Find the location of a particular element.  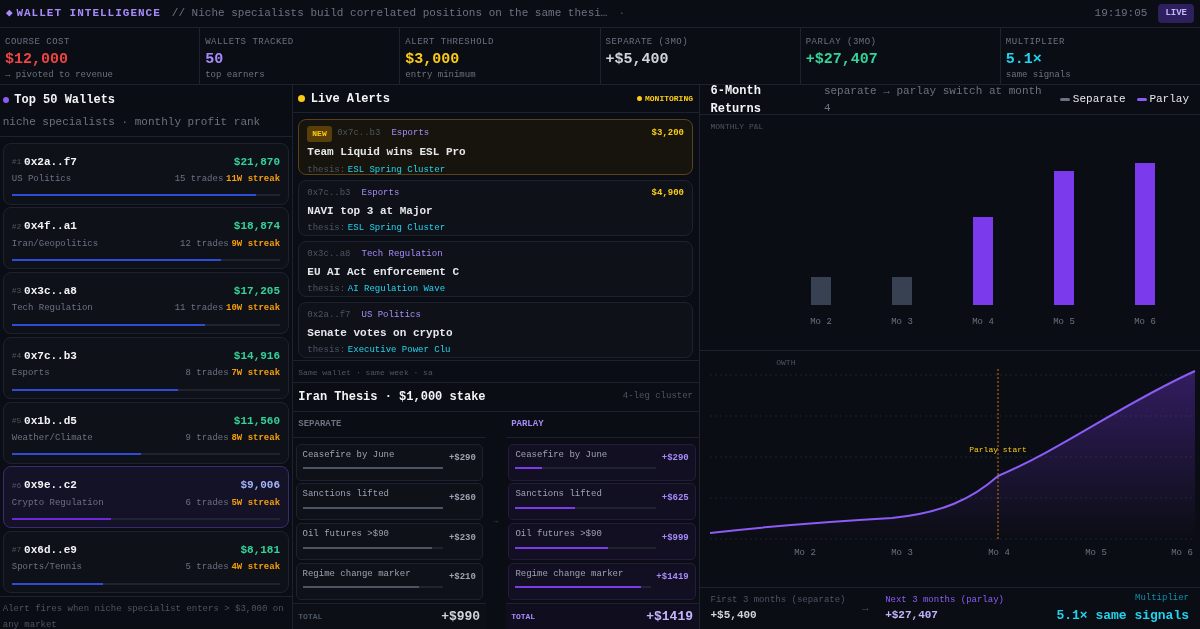

stat-label: SEPARATE (3MO) is located at coordinates (647, 42).